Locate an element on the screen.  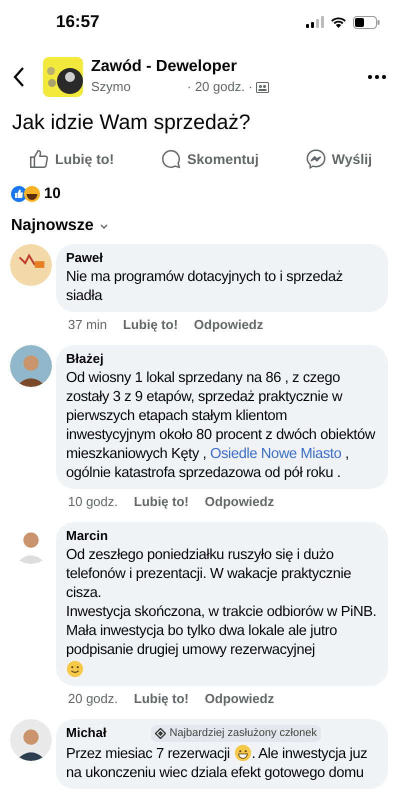
post-time: · 20 godz. · is located at coordinates (220, 87).